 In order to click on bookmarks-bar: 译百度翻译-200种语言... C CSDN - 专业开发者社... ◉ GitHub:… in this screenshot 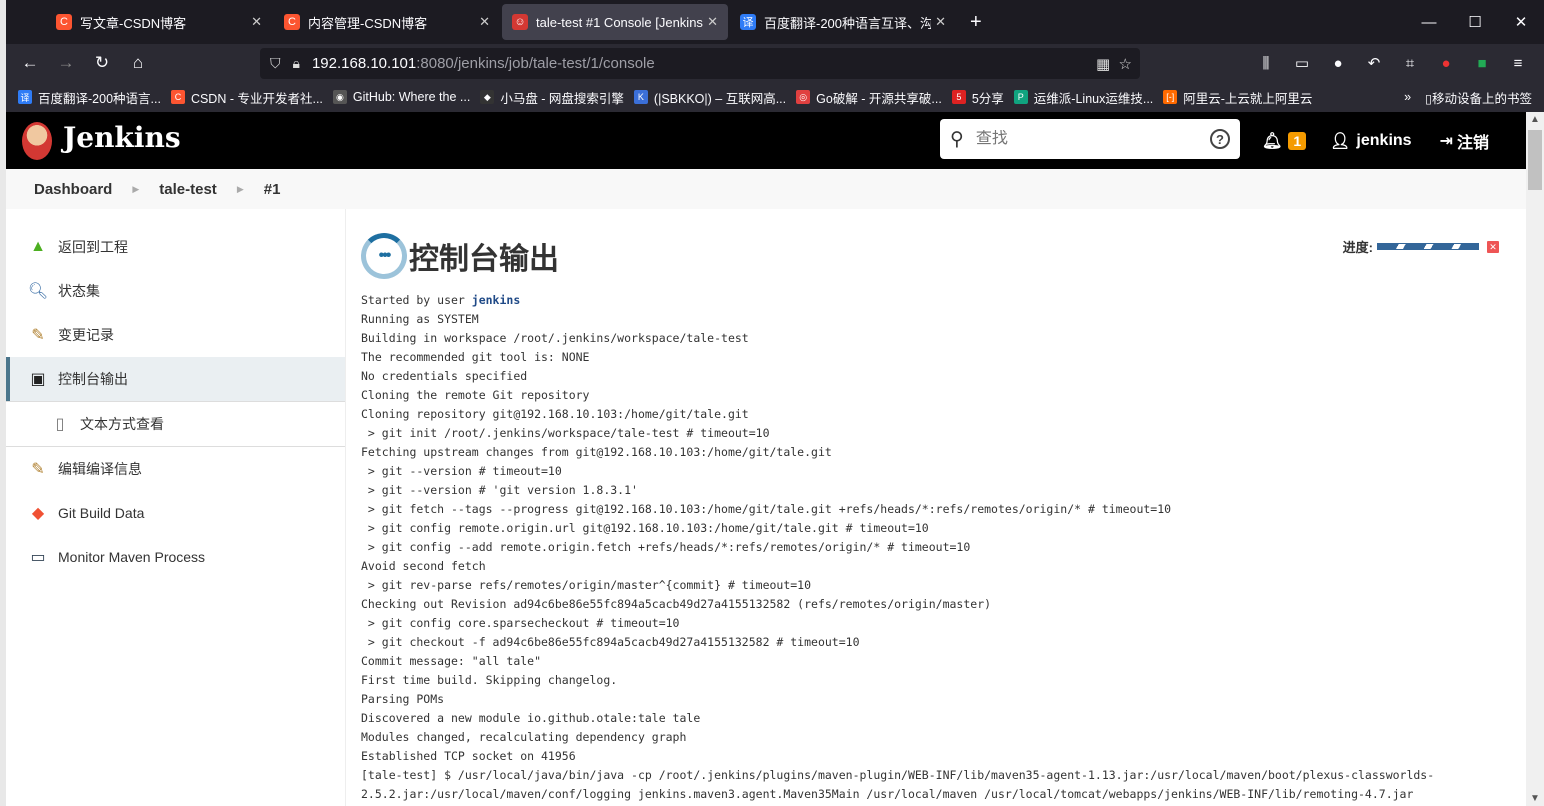, I will do `click(775, 97)`.